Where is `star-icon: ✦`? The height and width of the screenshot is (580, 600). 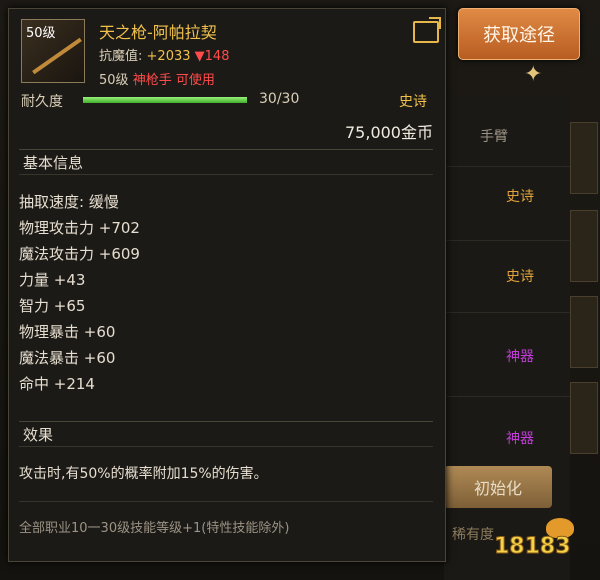 star-icon: ✦ is located at coordinates (533, 74).